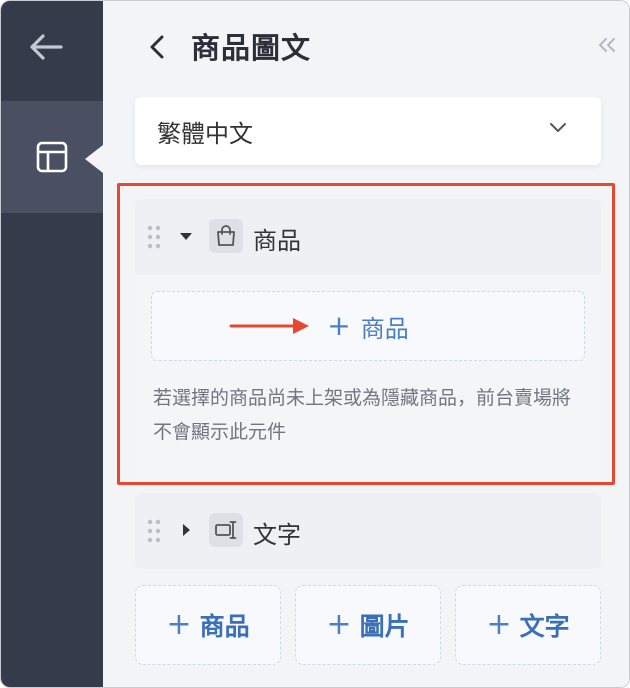  I want to click on header-back-button, so click(157, 47).